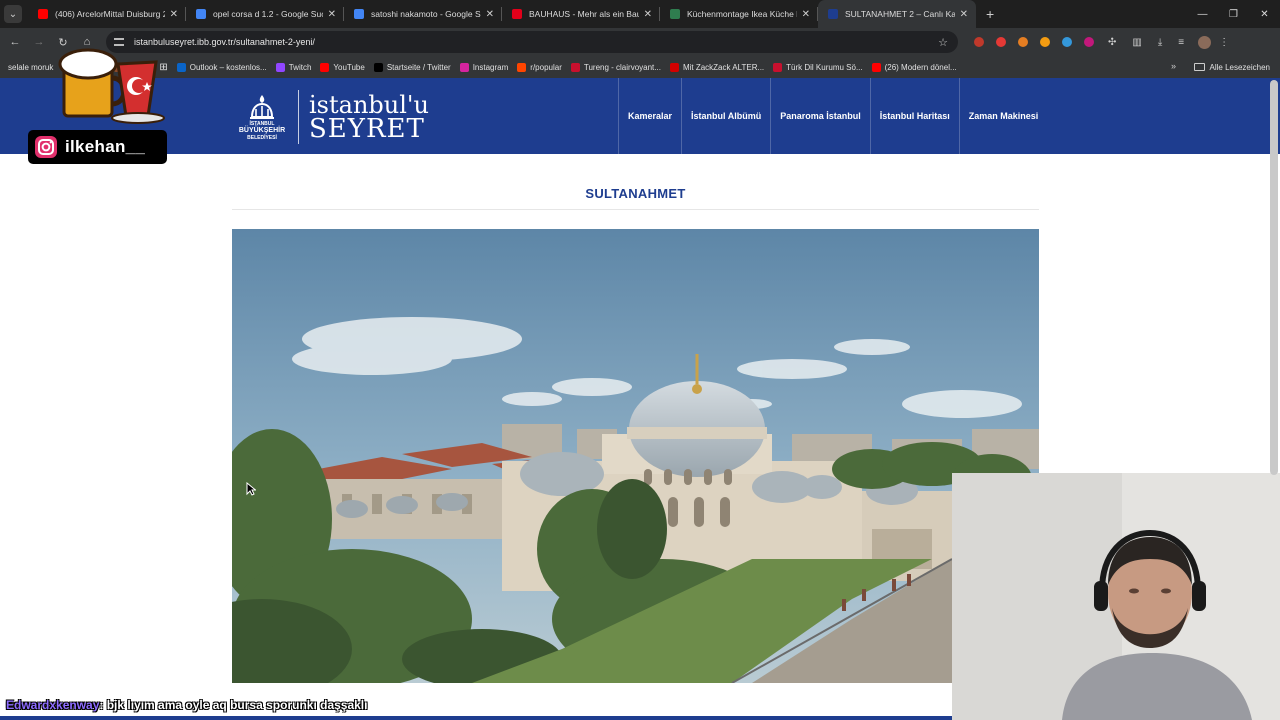  Describe the element at coordinates (262, 138) in the screenshot. I see `logo-small-line: BELEDİYESİ` at that location.